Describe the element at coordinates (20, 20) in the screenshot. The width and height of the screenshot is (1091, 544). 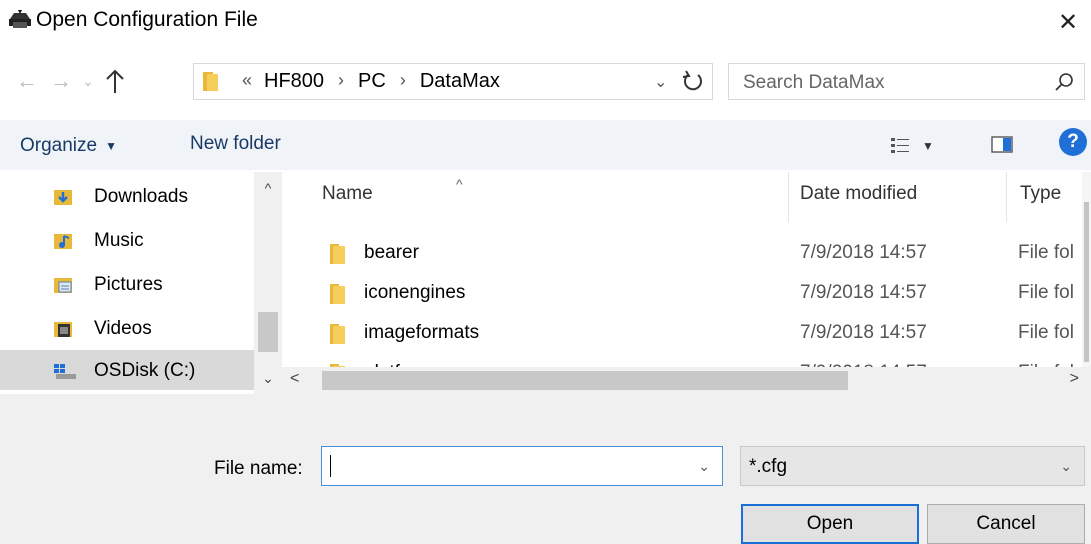
I see `printer-icon` at that location.